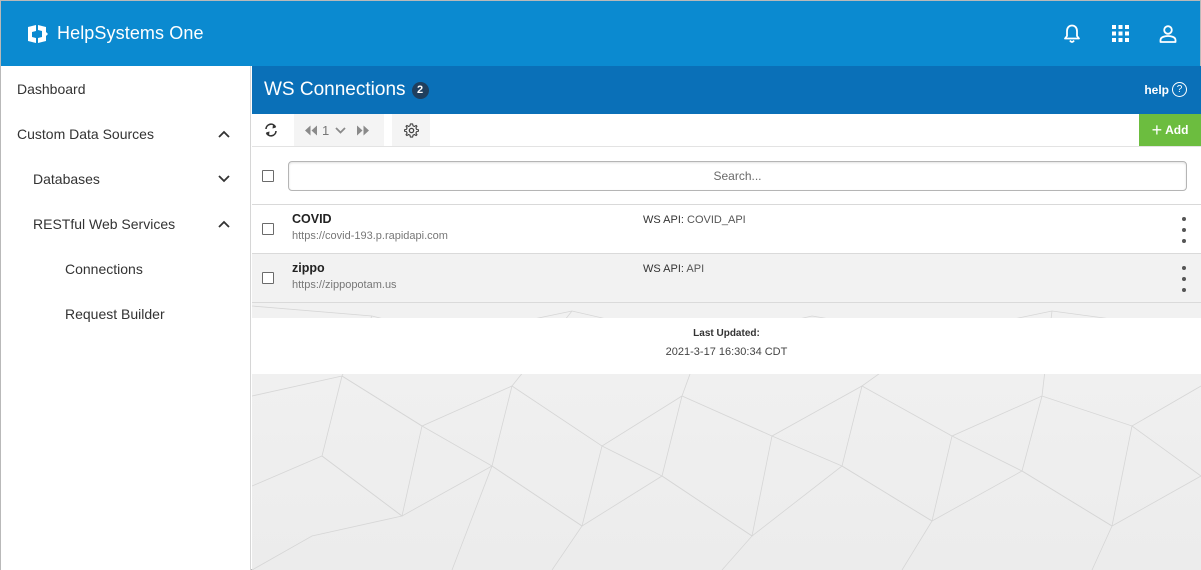 The height and width of the screenshot is (570, 1201). Describe the element at coordinates (370, 236) in the screenshot. I see `connection-url: https://covid-193.p.rapidapi.com` at that location.